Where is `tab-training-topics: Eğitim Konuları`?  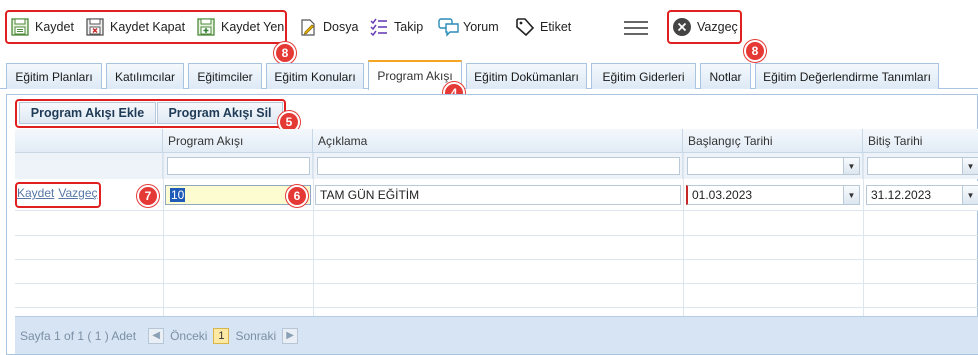 tab-training-topics: Eğitim Konuları is located at coordinates (315, 76).